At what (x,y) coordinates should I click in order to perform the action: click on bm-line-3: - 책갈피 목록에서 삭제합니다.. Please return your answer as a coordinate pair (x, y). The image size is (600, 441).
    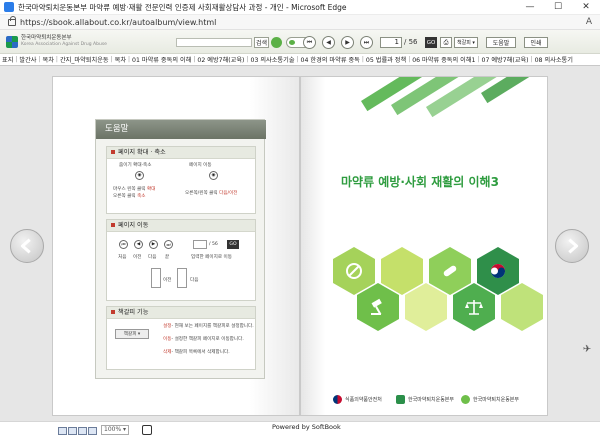
    Looking at the image, I should click on (200, 352).